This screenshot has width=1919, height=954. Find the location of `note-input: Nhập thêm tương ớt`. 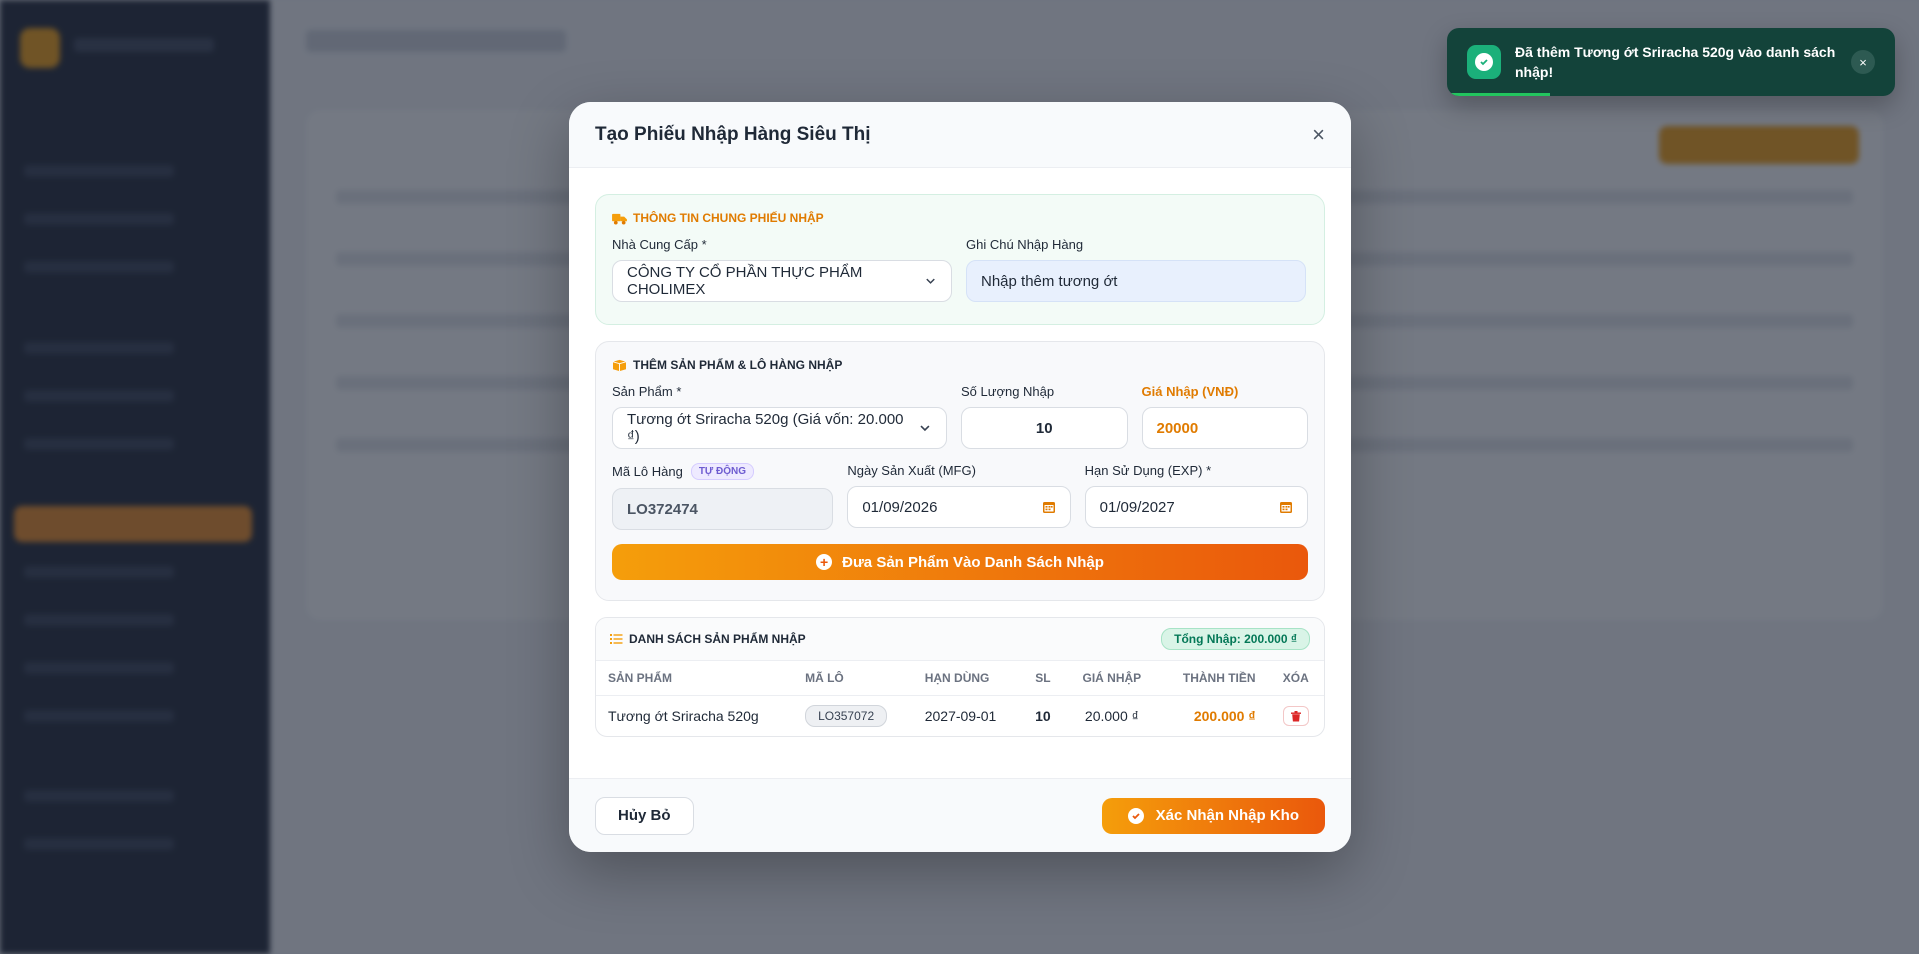

note-input: Nhập thêm tương ớt is located at coordinates (1136, 281).